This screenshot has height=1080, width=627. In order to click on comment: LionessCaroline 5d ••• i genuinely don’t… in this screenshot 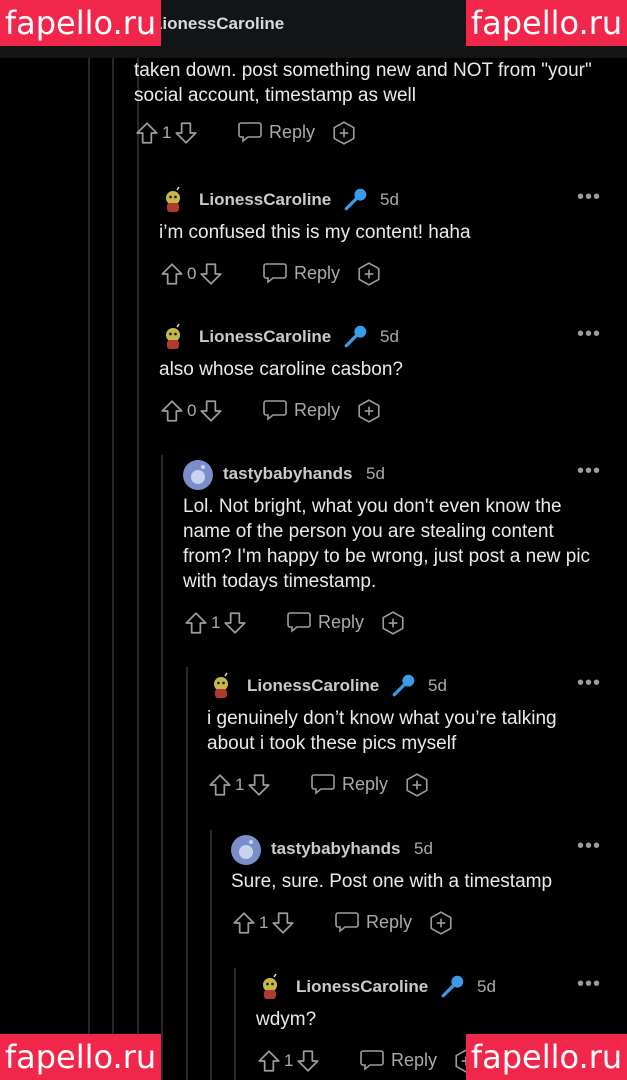, I will do `click(417, 736)`.